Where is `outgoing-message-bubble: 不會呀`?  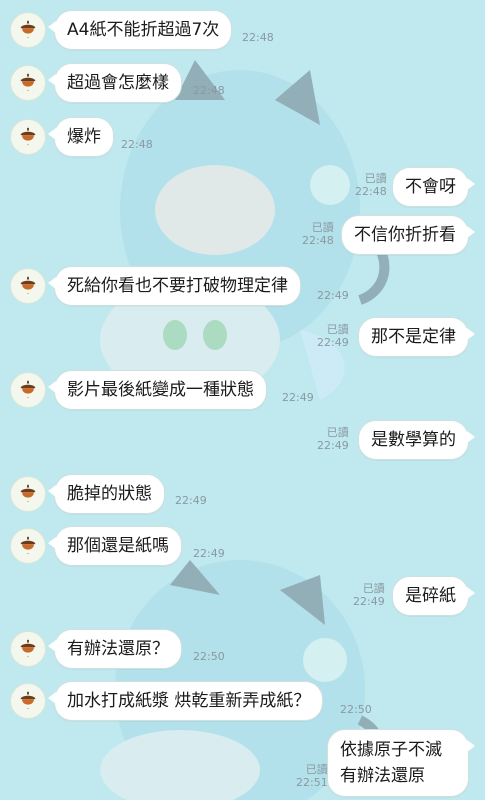 outgoing-message-bubble: 不會呀 is located at coordinates (433, 187).